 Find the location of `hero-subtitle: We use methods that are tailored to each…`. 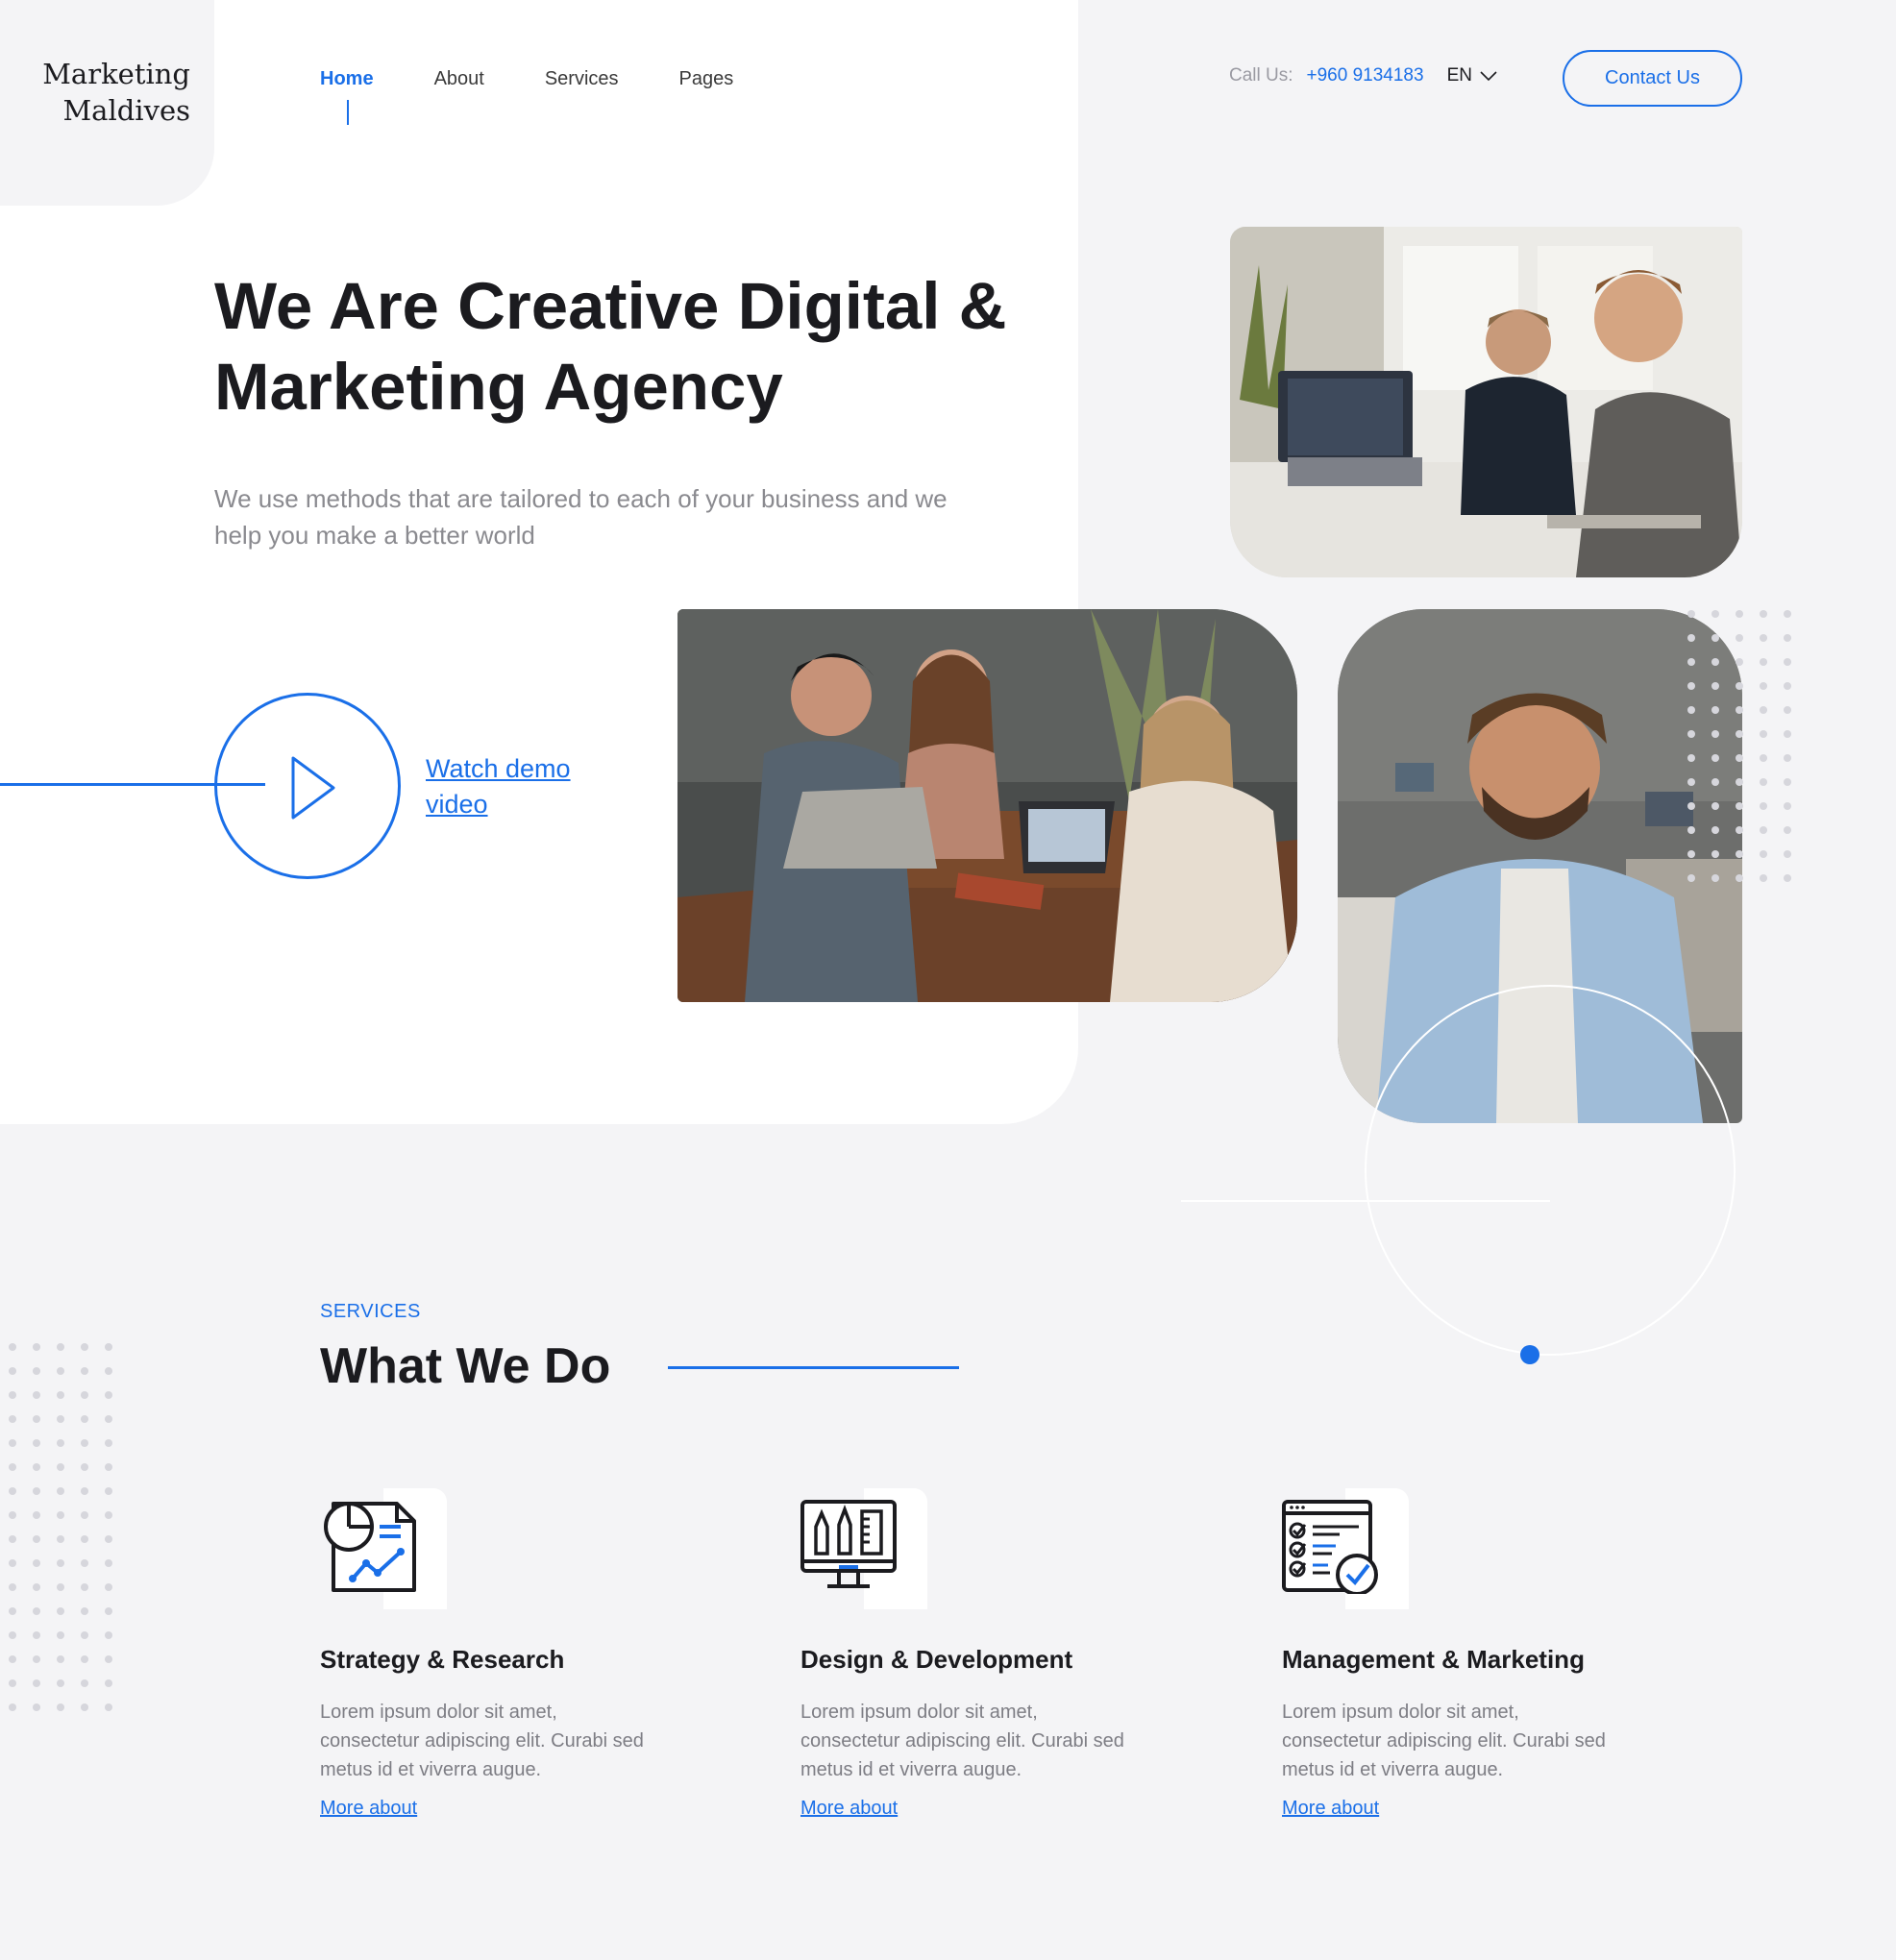

hero-subtitle: We use methods that are tailored to each… is located at coordinates (581, 517).